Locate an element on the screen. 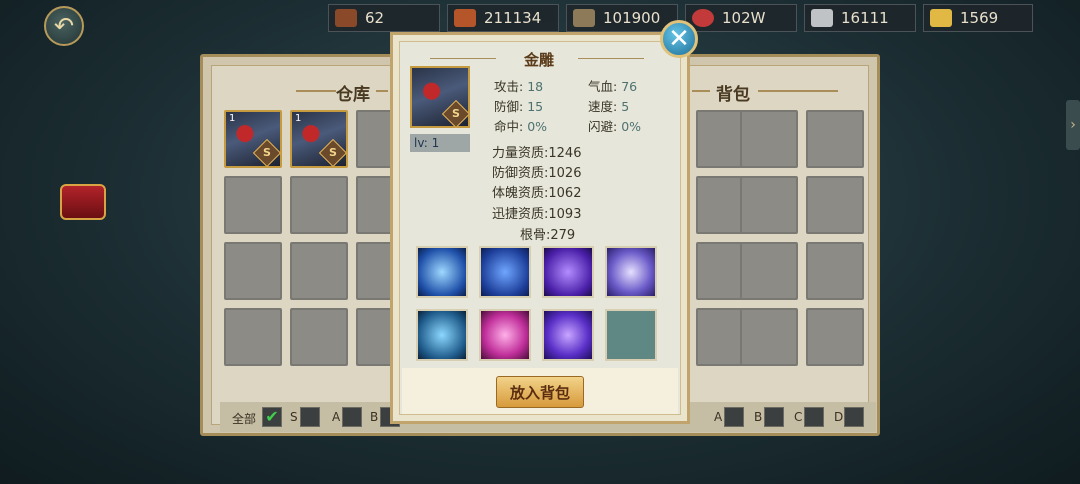 This screenshot has width=1080, height=484. filter-s-checkbox is located at coordinates (310, 417).